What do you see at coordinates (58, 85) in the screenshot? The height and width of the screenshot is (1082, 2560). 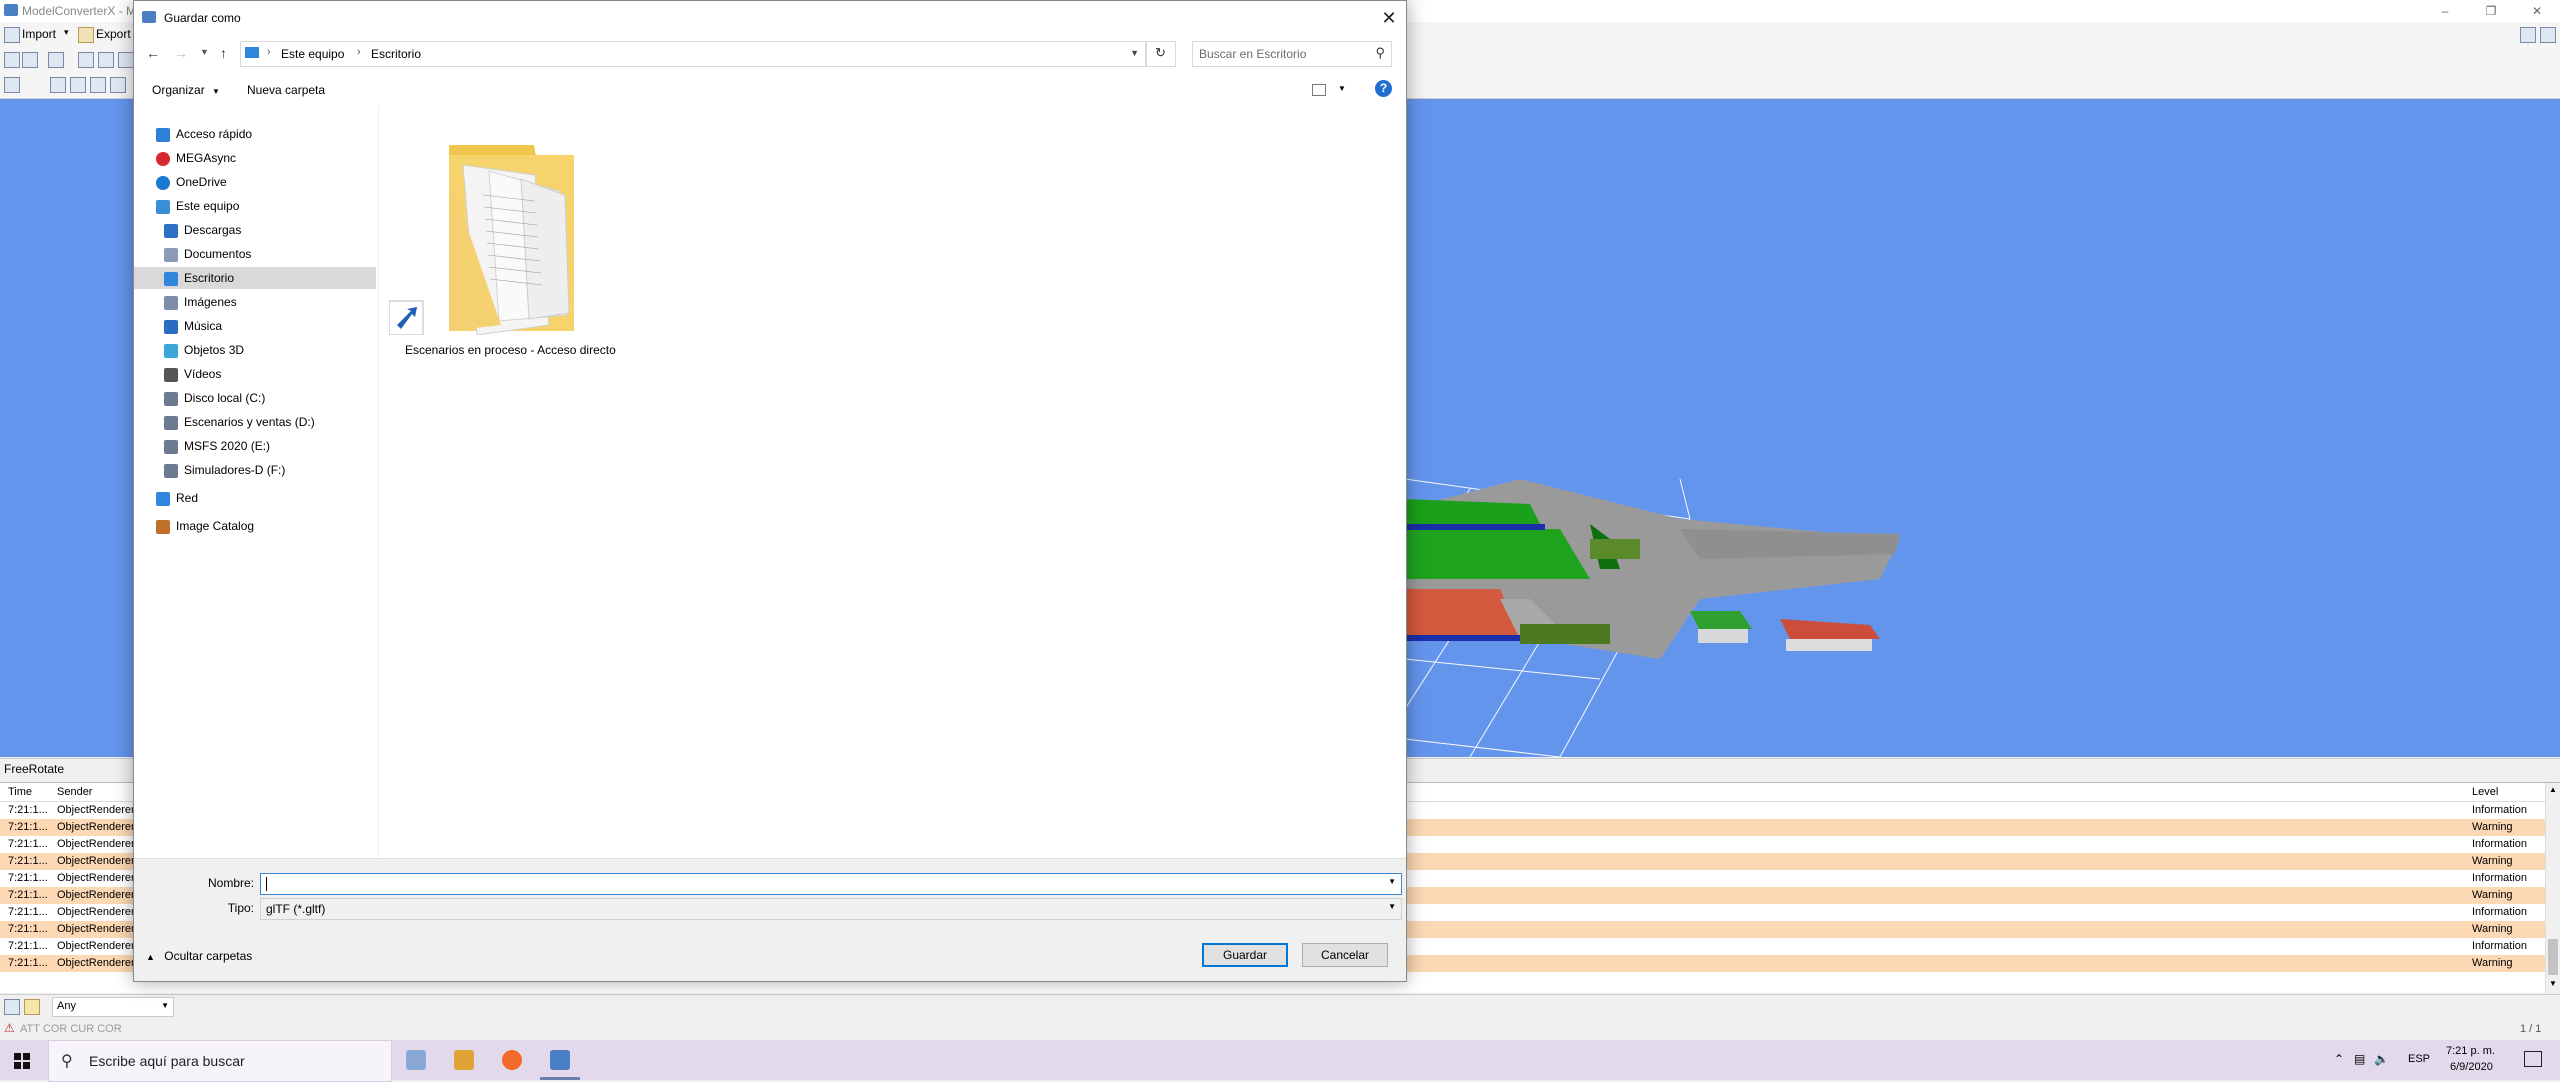 I see `grid-view-icon` at bounding box center [58, 85].